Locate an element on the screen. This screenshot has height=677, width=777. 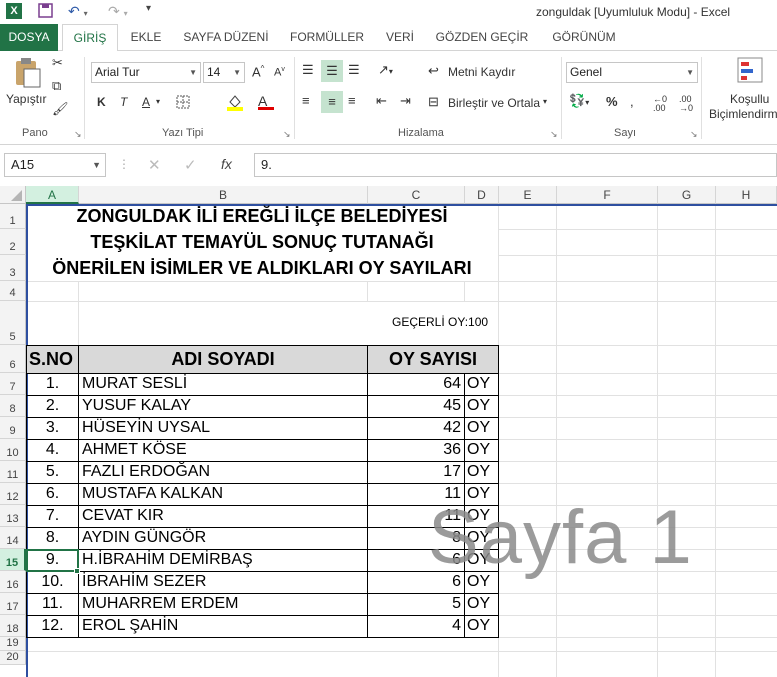
format-painter-icon: 🖌 is located at coordinates (60, 109).